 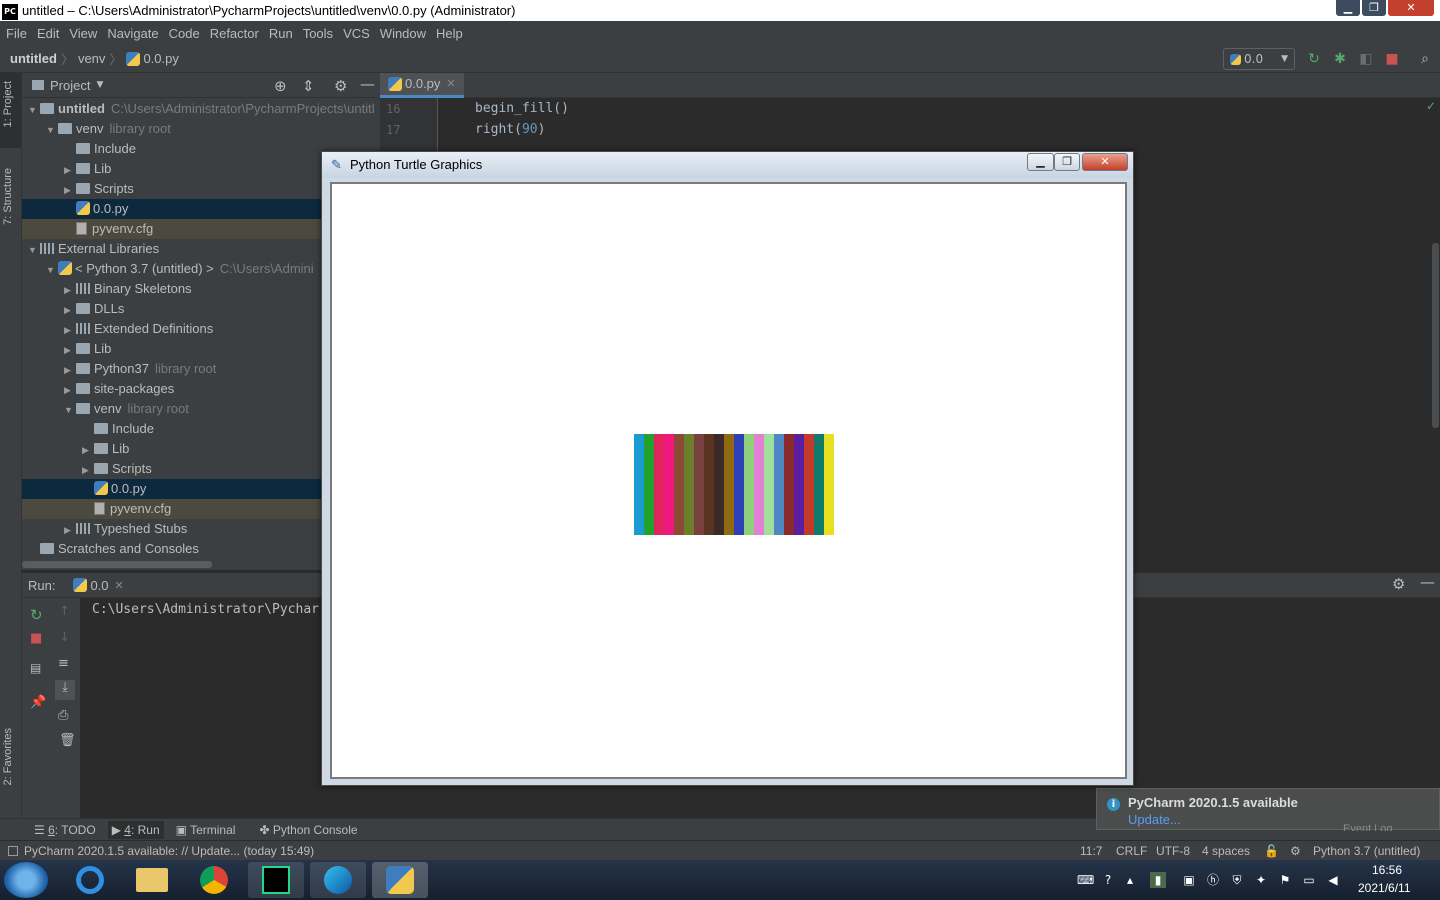 What do you see at coordinates (1085, 880) in the screenshot?
I see `keyboard-icon: ⌨` at bounding box center [1085, 880].